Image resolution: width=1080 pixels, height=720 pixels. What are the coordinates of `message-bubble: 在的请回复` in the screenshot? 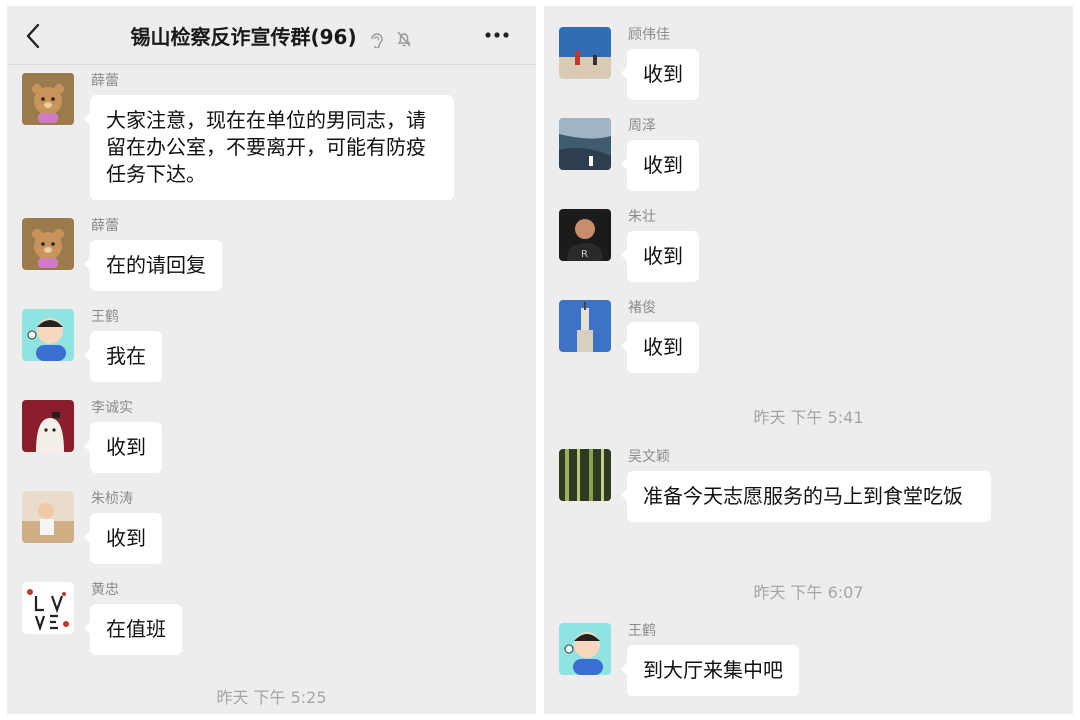 It's located at (153, 265).